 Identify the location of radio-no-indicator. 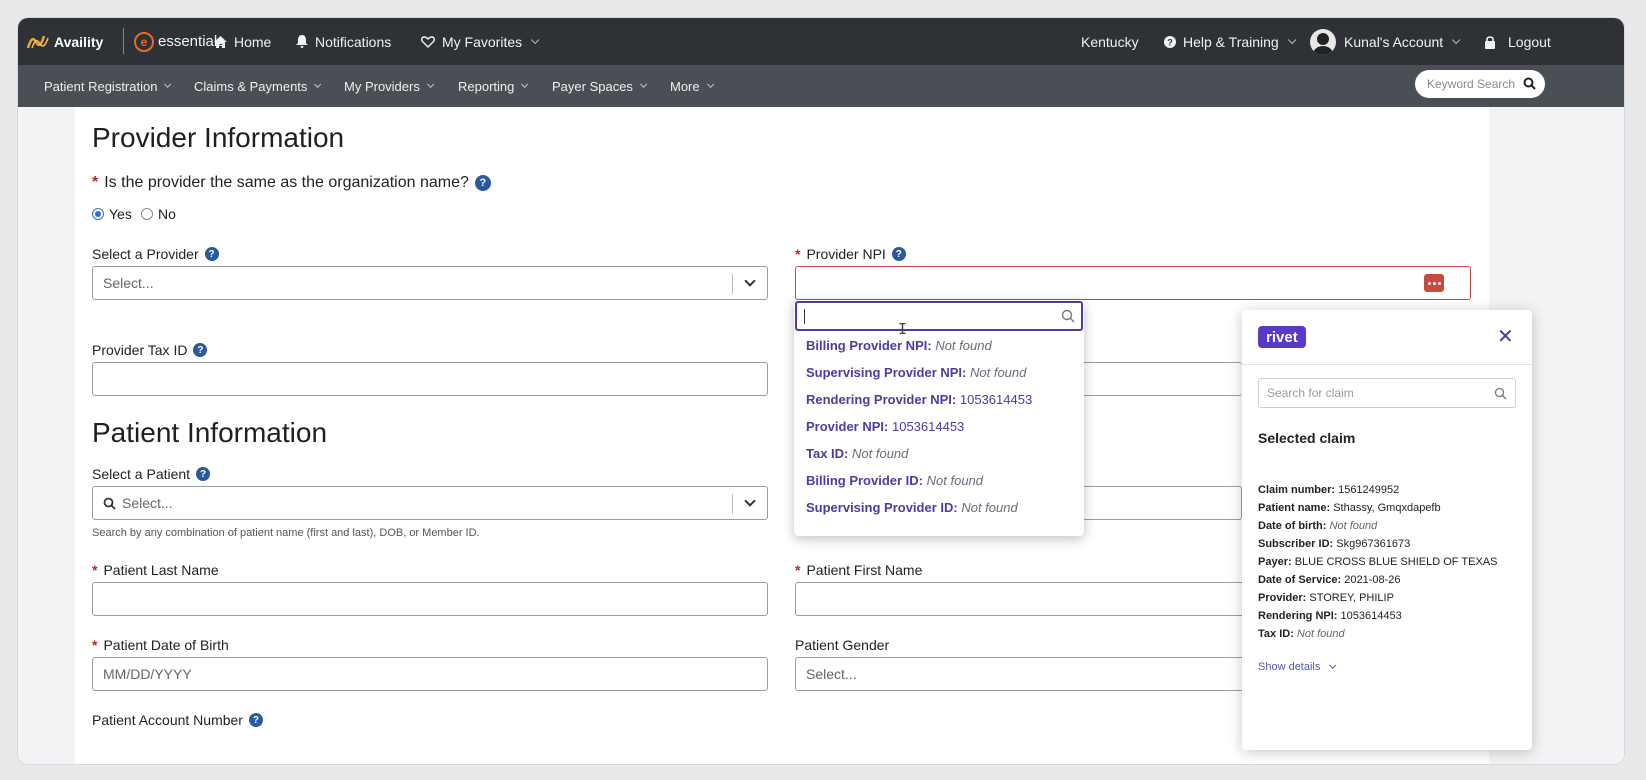
(147, 214).